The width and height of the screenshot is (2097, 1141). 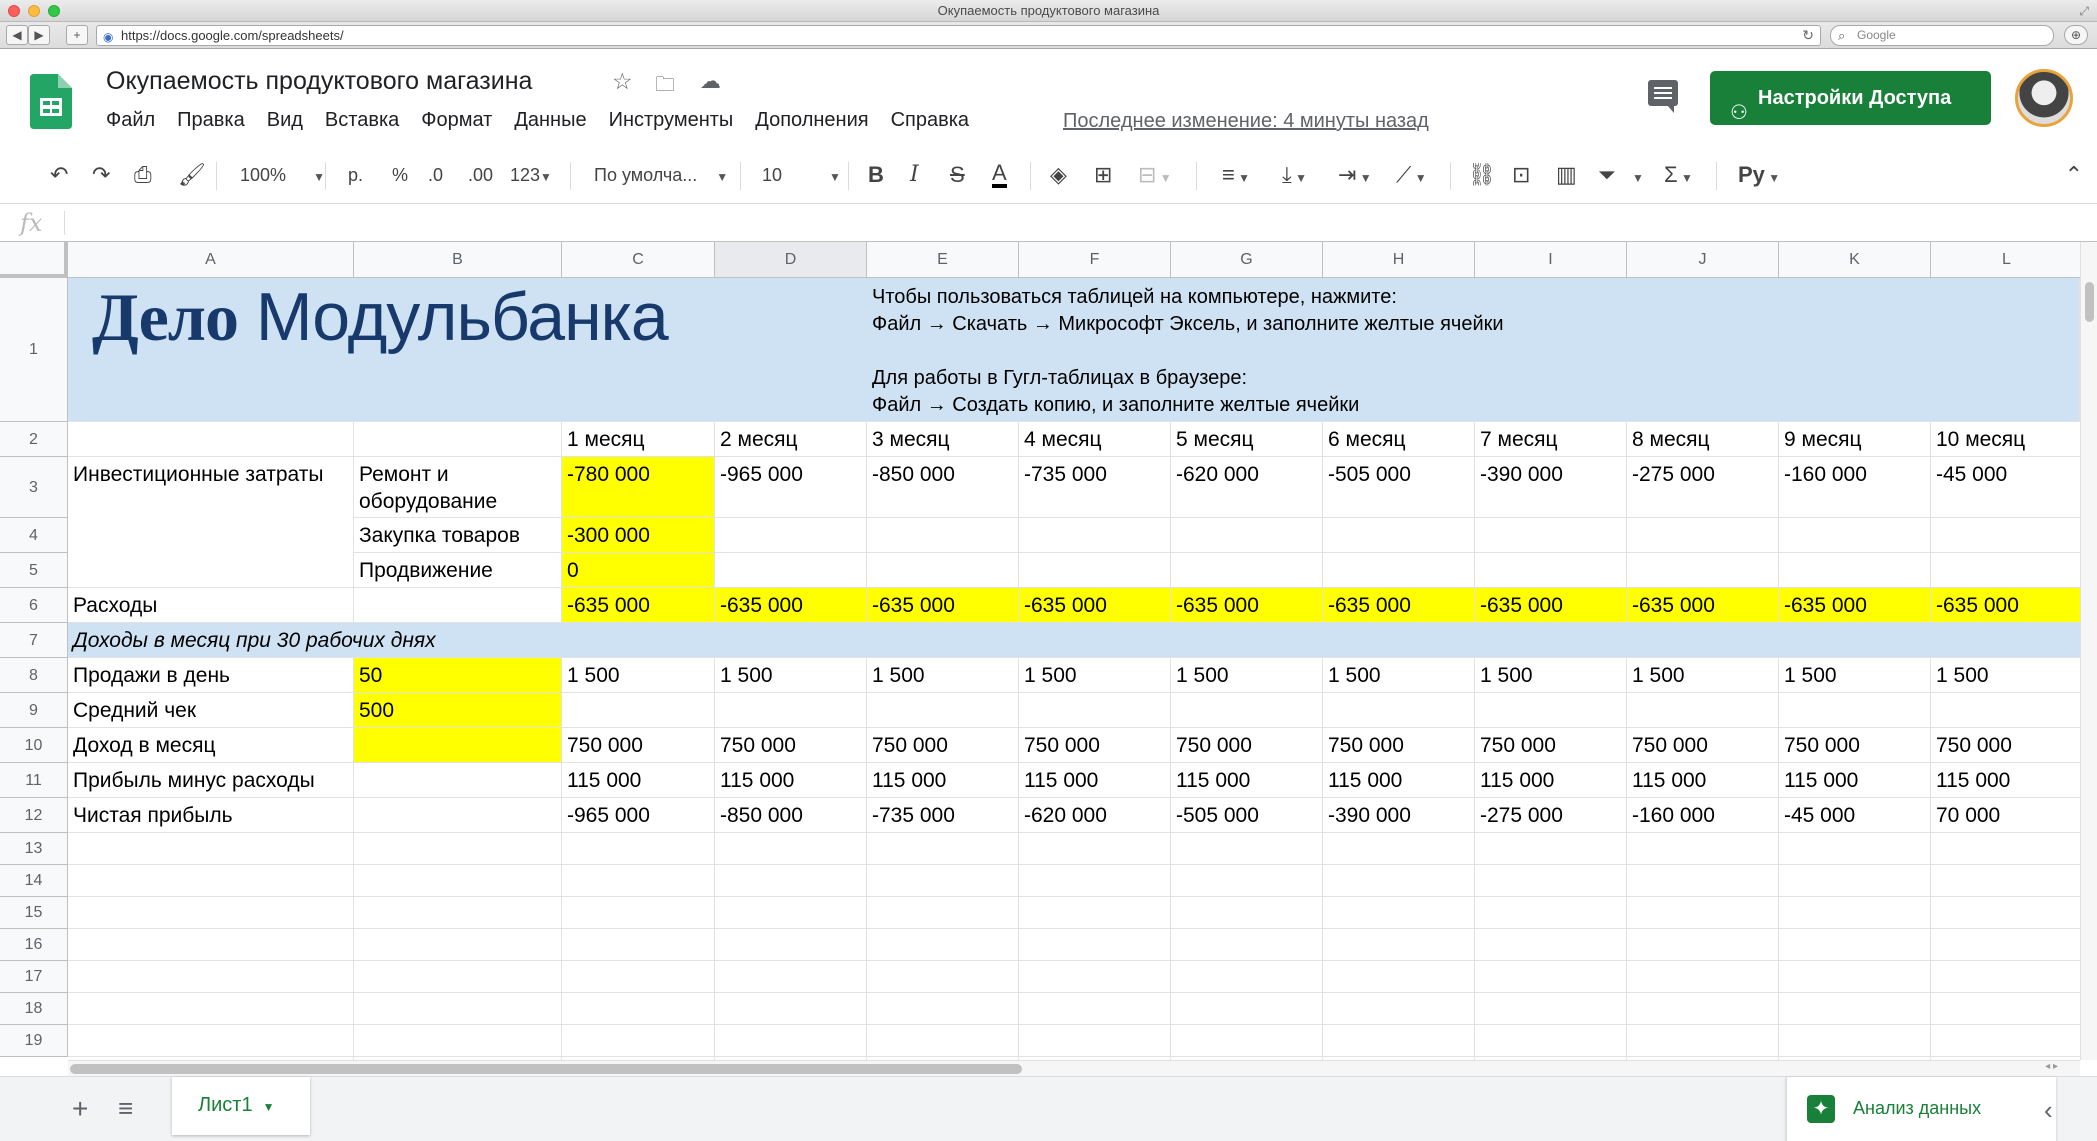 I want to click on menu-insert: Вставка, so click(x=362, y=120).